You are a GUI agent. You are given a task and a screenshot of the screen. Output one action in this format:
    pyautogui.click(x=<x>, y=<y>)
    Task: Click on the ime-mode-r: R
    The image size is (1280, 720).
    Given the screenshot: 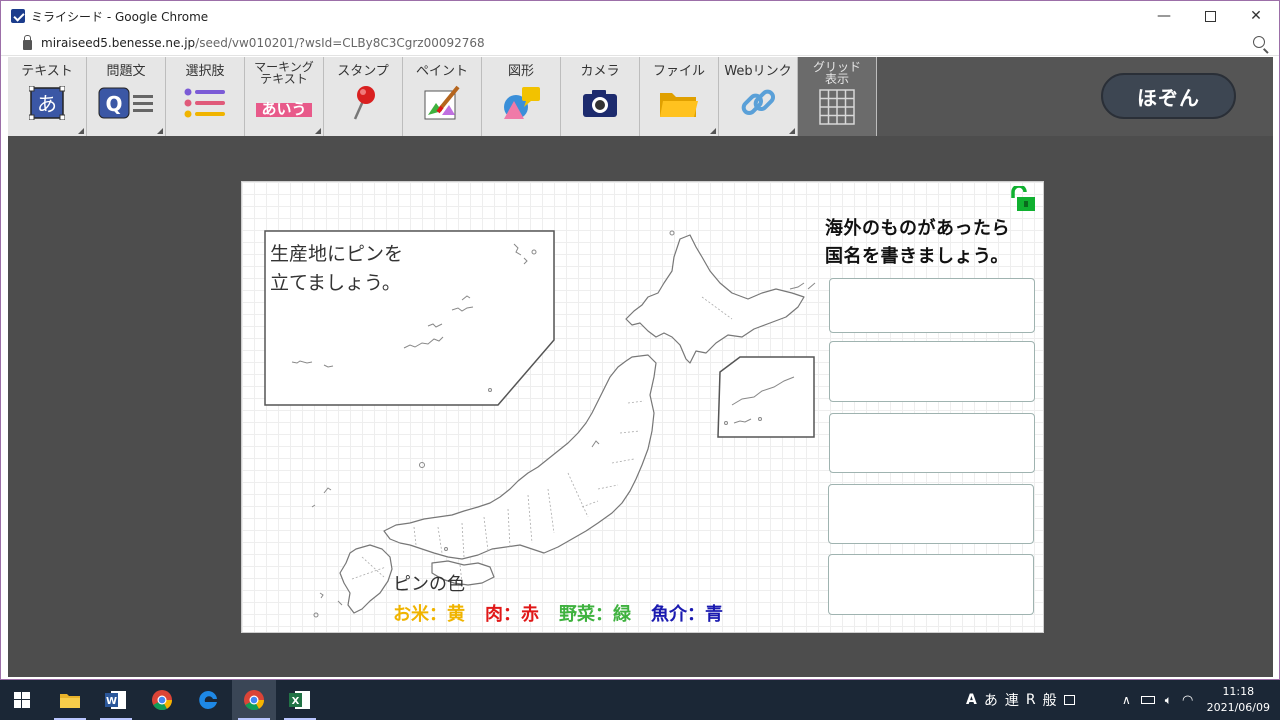 What is the action you would take?
    pyautogui.click(x=1030, y=700)
    